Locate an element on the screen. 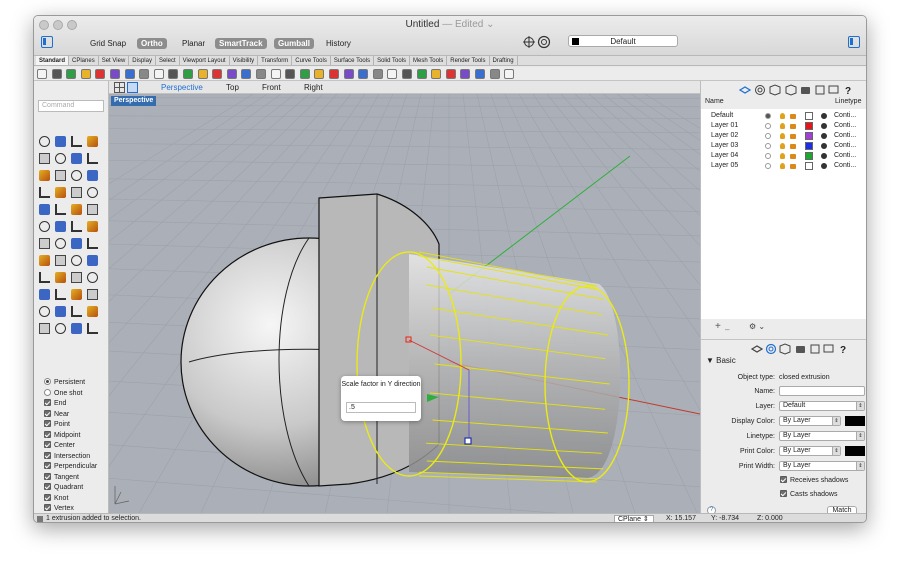 Image resolution: width=900 pixels, height=571 pixels. properties-icon is located at coordinates (334, 74).